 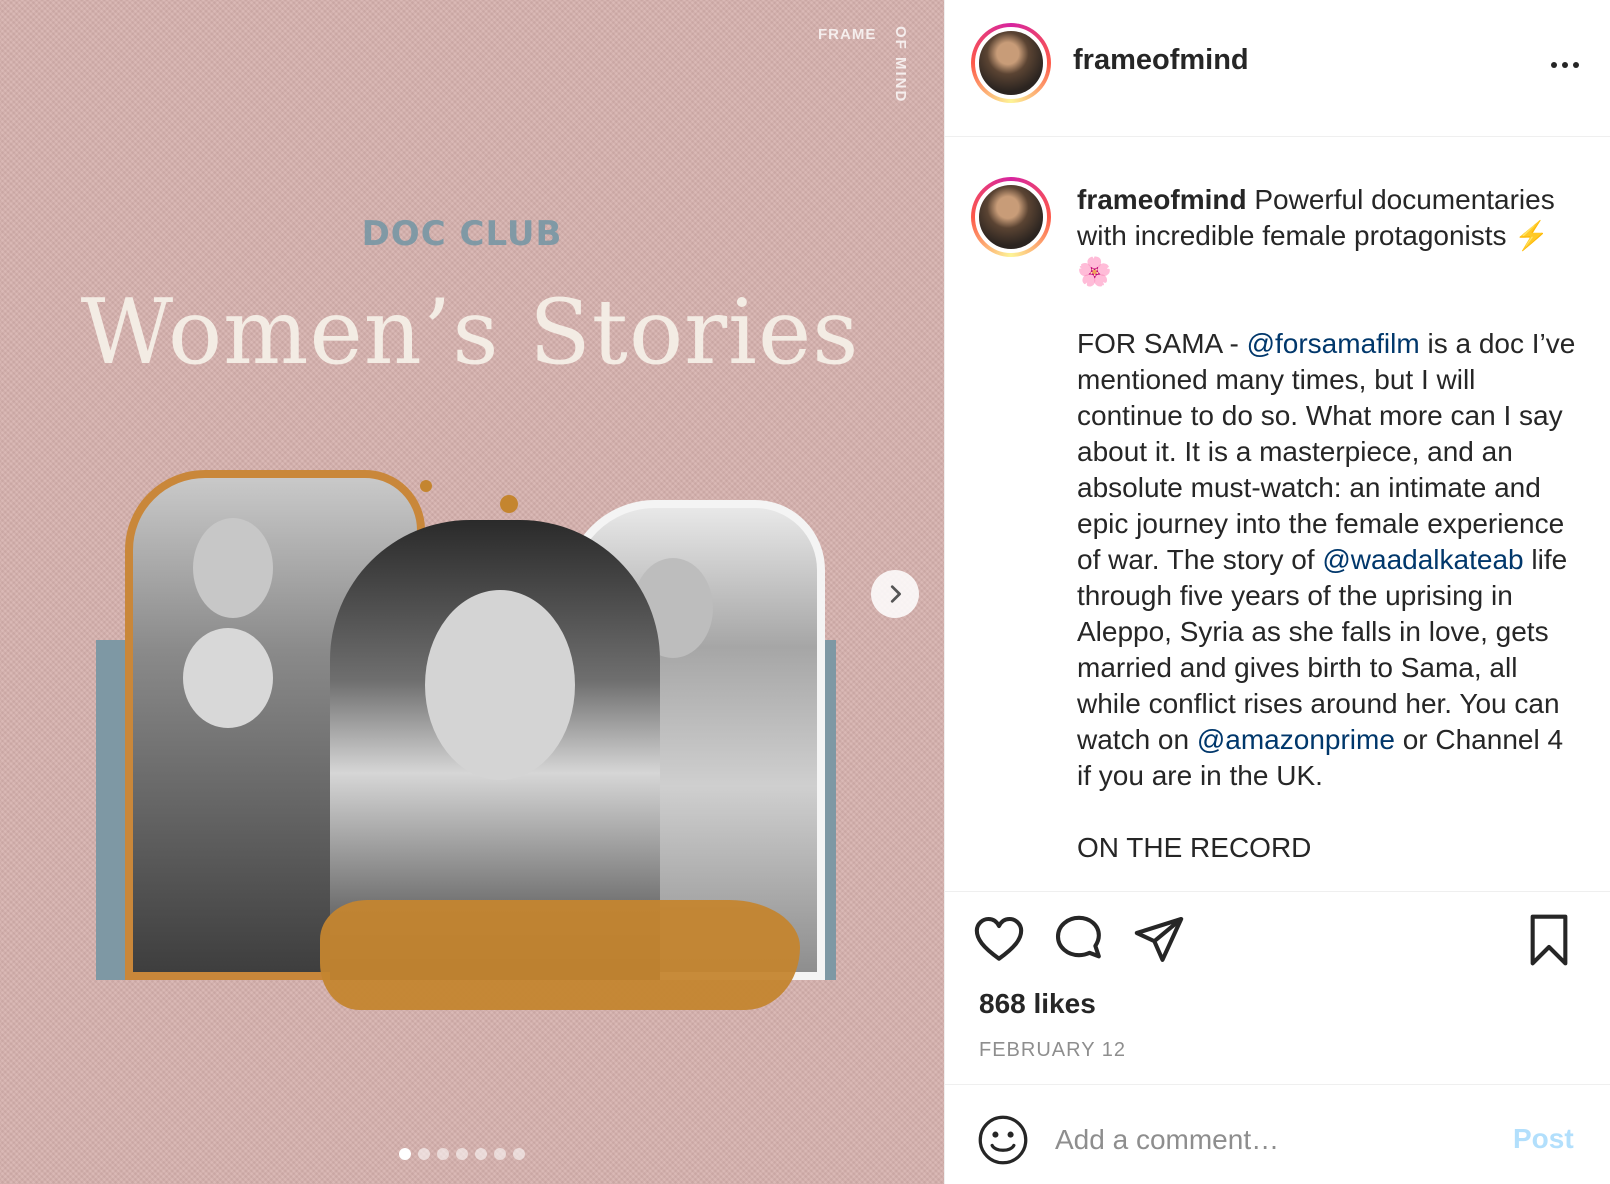 I want to click on mention-link: @forsamafilm, so click(x=1333, y=343).